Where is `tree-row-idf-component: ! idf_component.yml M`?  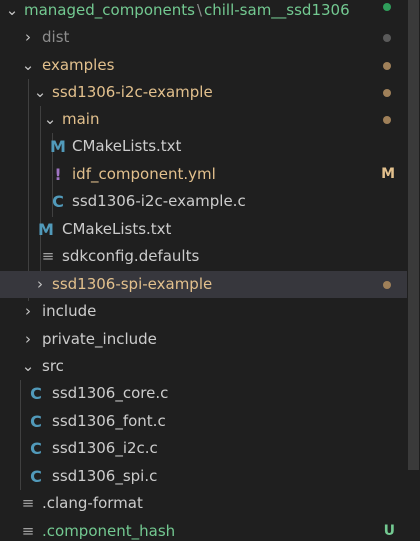
tree-row-idf-component: ! idf_component.yml M is located at coordinates (203, 174).